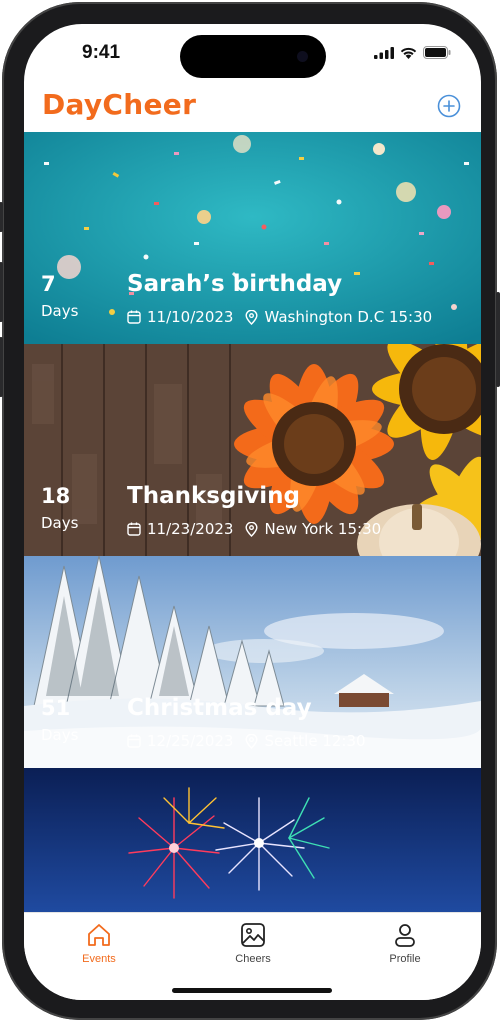  Describe the element at coordinates (252, 108) in the screenshot. I see `app-header: DayCheer` at that location.